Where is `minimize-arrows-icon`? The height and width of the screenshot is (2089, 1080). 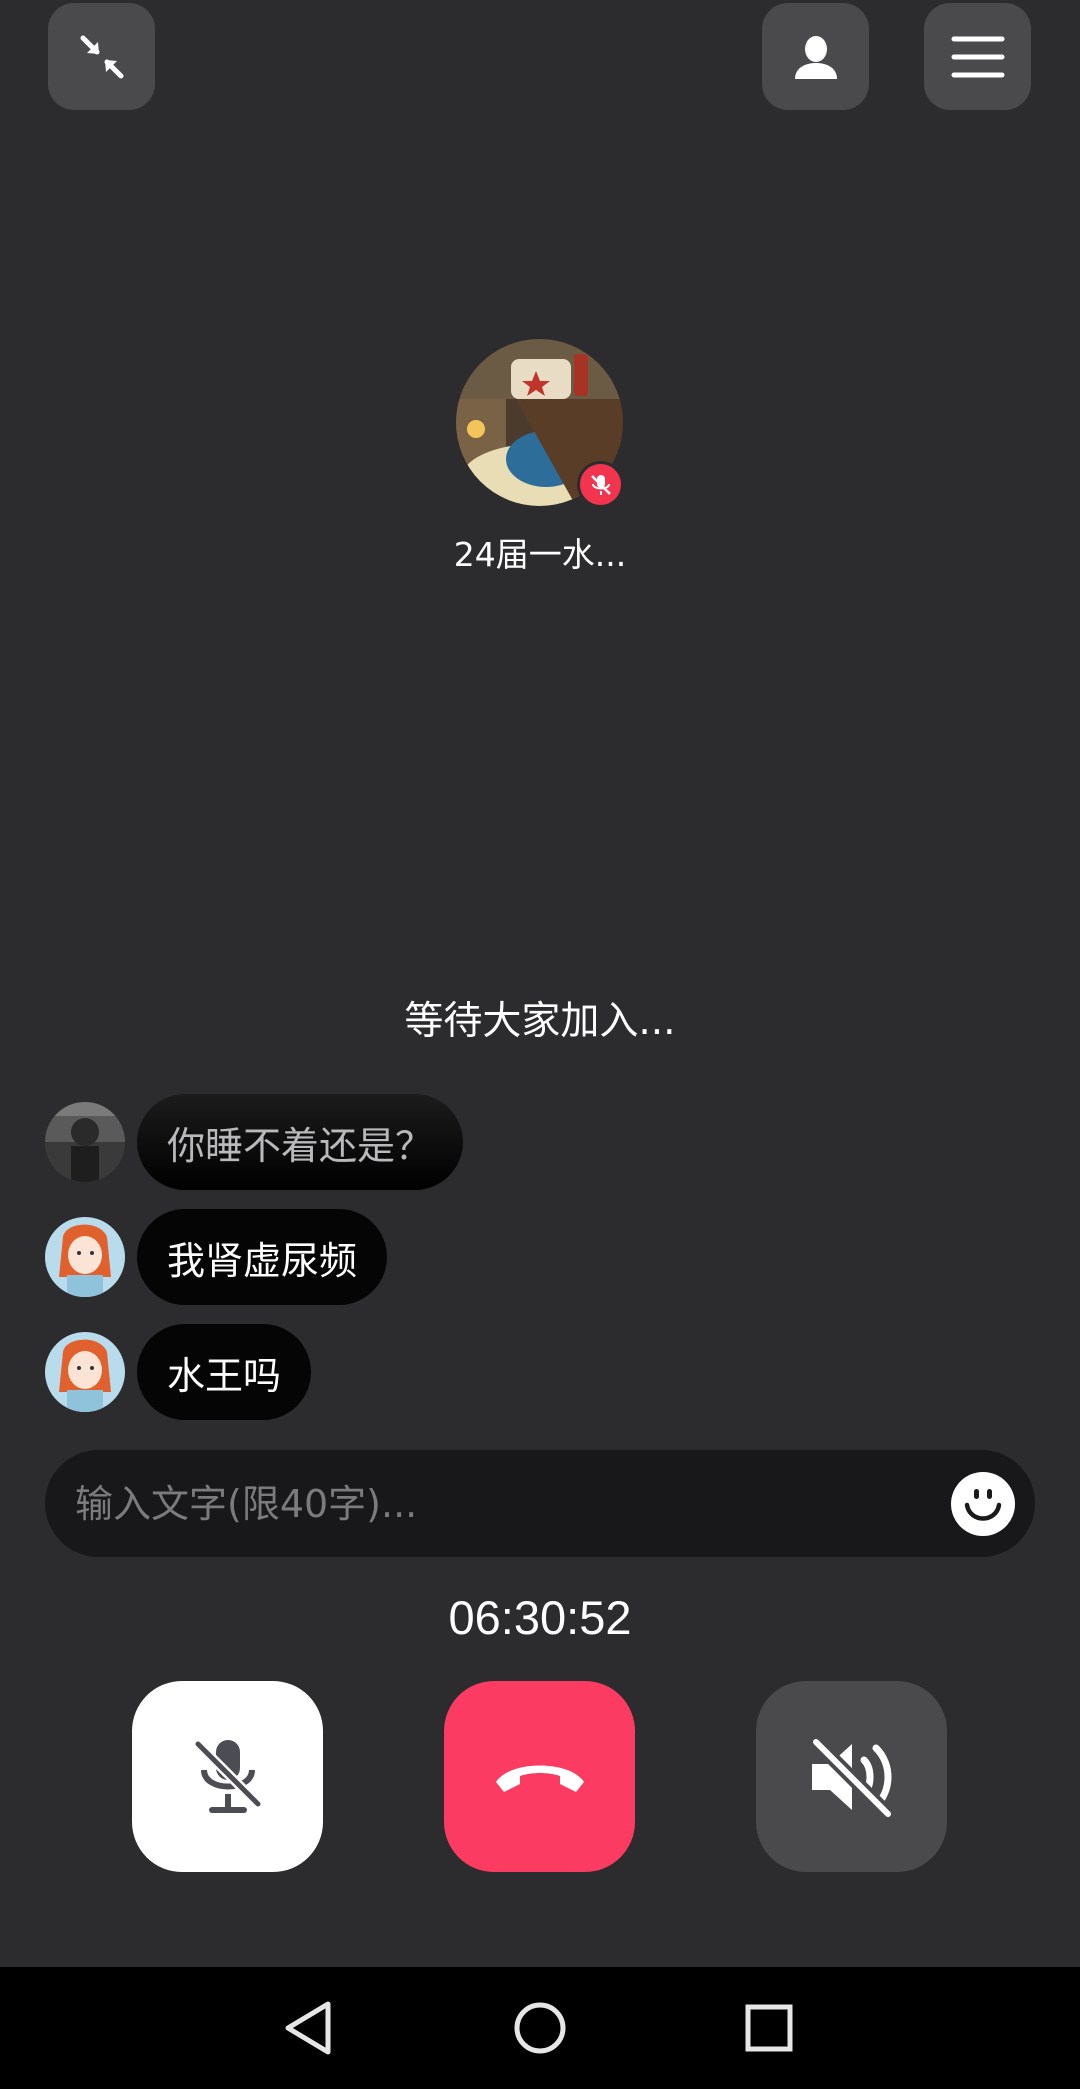
minimize-arrows-icon is located at coordinates (101, 56).